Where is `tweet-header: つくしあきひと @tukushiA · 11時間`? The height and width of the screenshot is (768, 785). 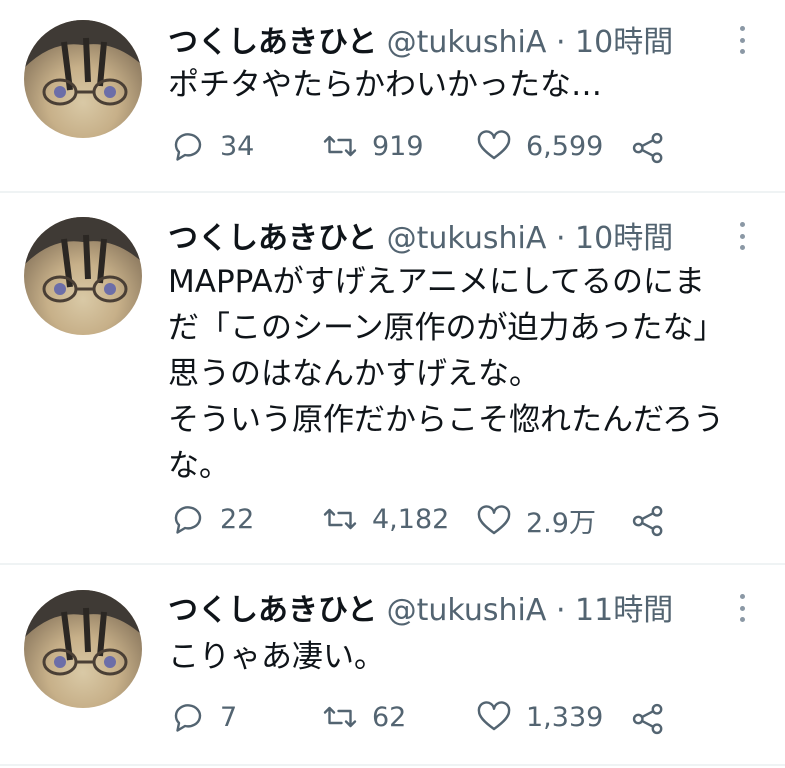
tweet-header: つくしあきひと @tukushiA · 11時間 is located at coordinates (420, 611).